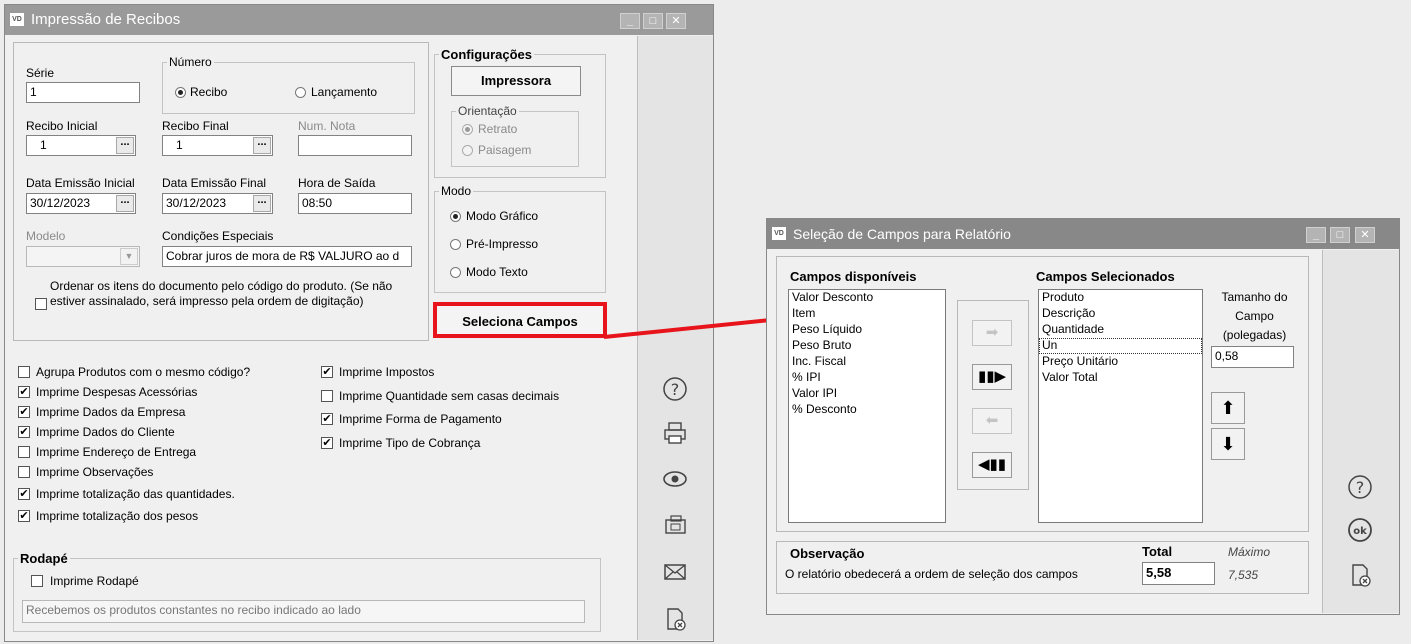  Describe the element at coordinates (867, 362) in the screenshot. I see `available-item: Inc. Fiscal` at that location.